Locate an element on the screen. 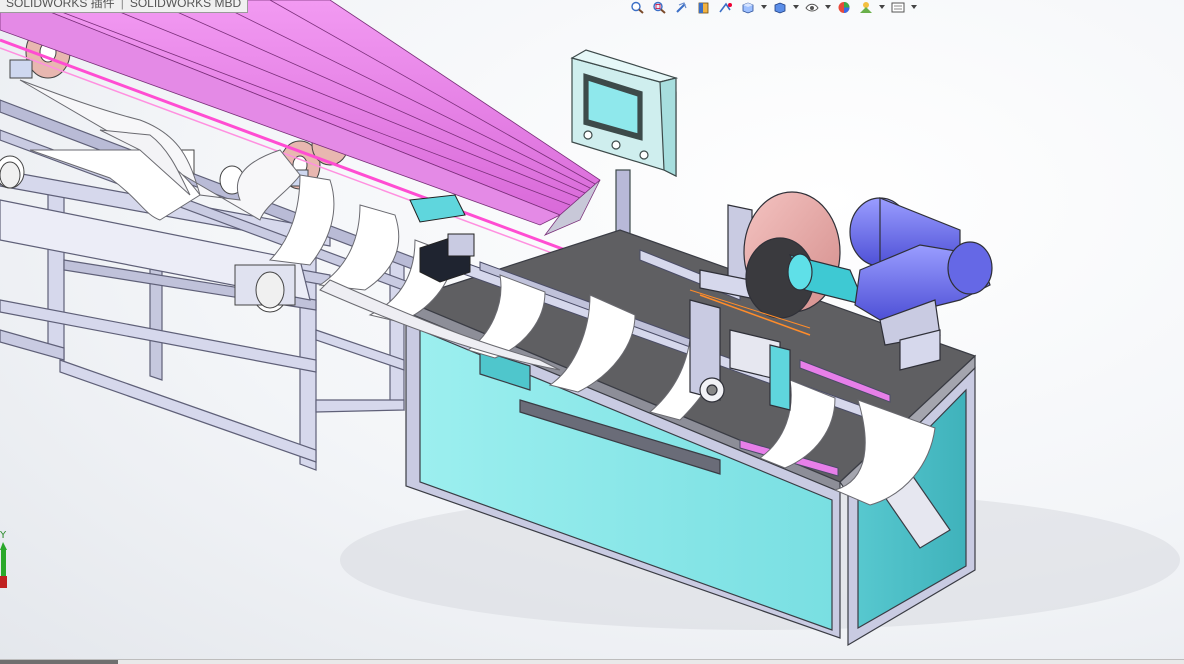 This screenshot has width=1184, height=664. hide-show-items-dropdown is located at coordinates (828, 7).